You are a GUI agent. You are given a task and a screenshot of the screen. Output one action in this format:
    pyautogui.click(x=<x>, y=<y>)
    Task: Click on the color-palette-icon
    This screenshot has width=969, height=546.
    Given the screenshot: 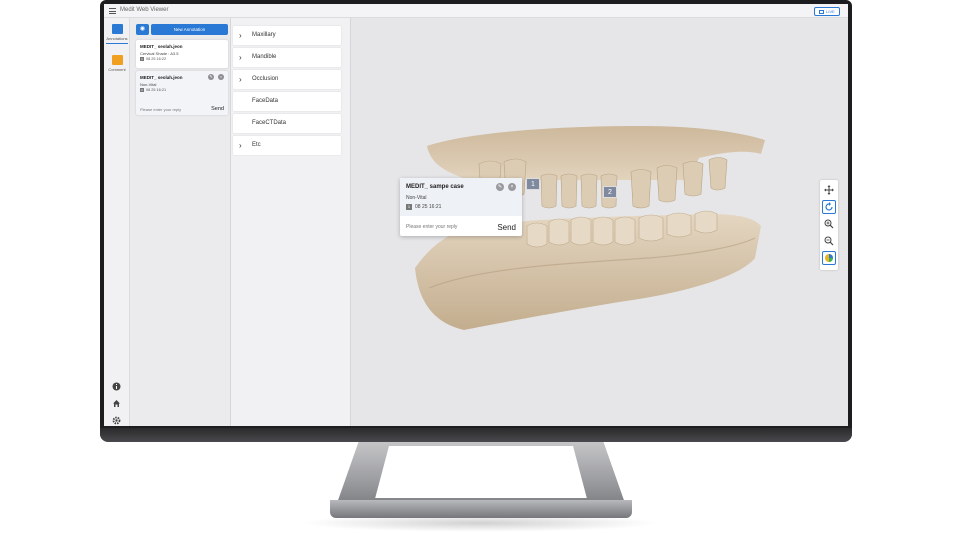 What is the action you would take?
    pyautogui.click(x=829, y=258)
    